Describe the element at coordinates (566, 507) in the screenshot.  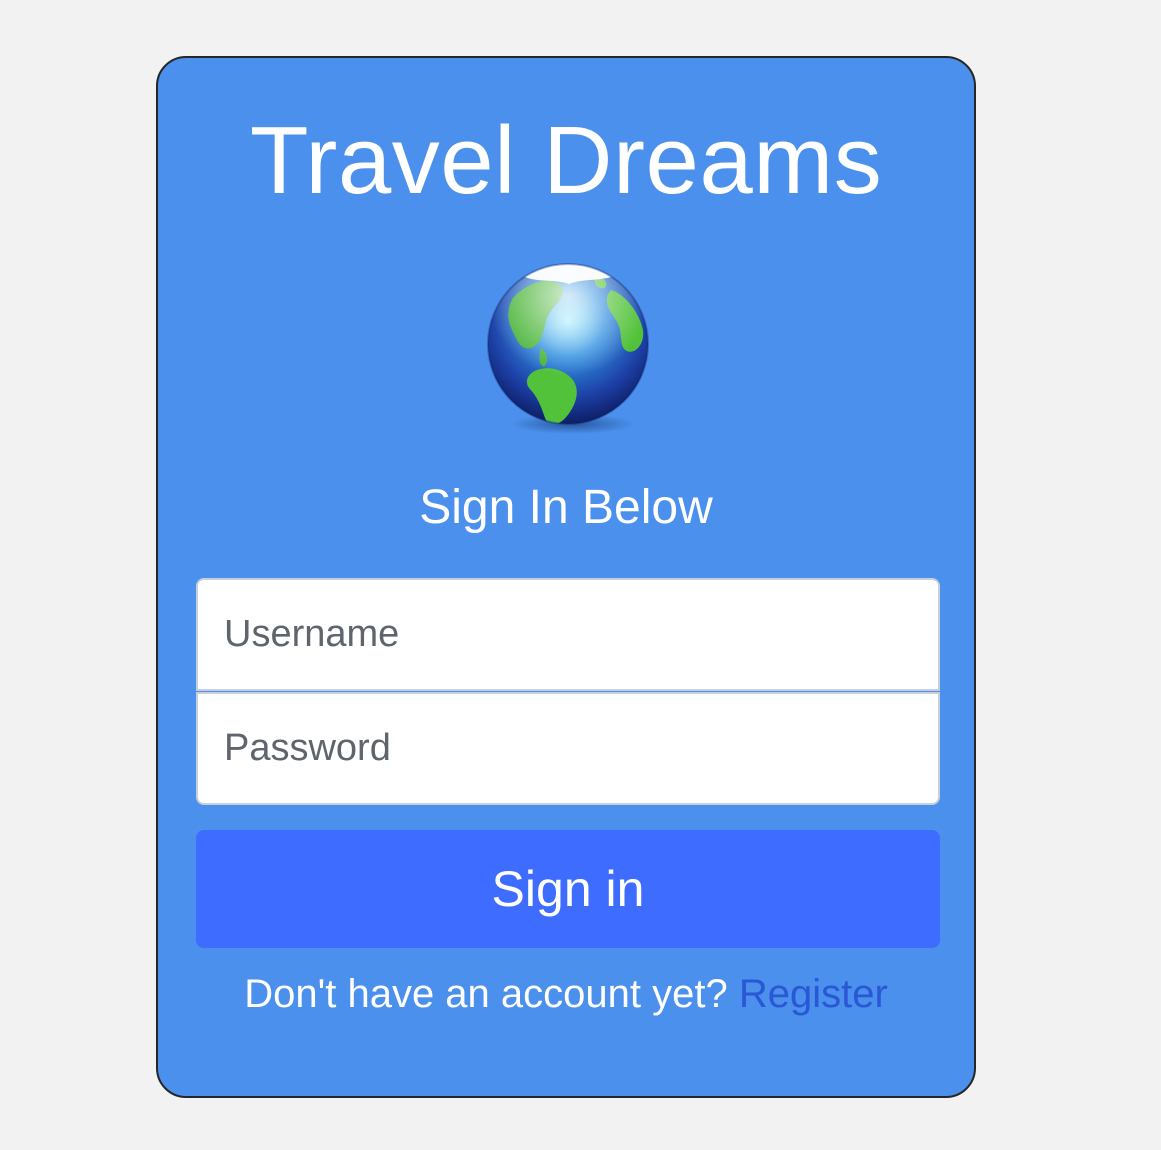
I see `sign-in-heading: Sign In Below` at that location.